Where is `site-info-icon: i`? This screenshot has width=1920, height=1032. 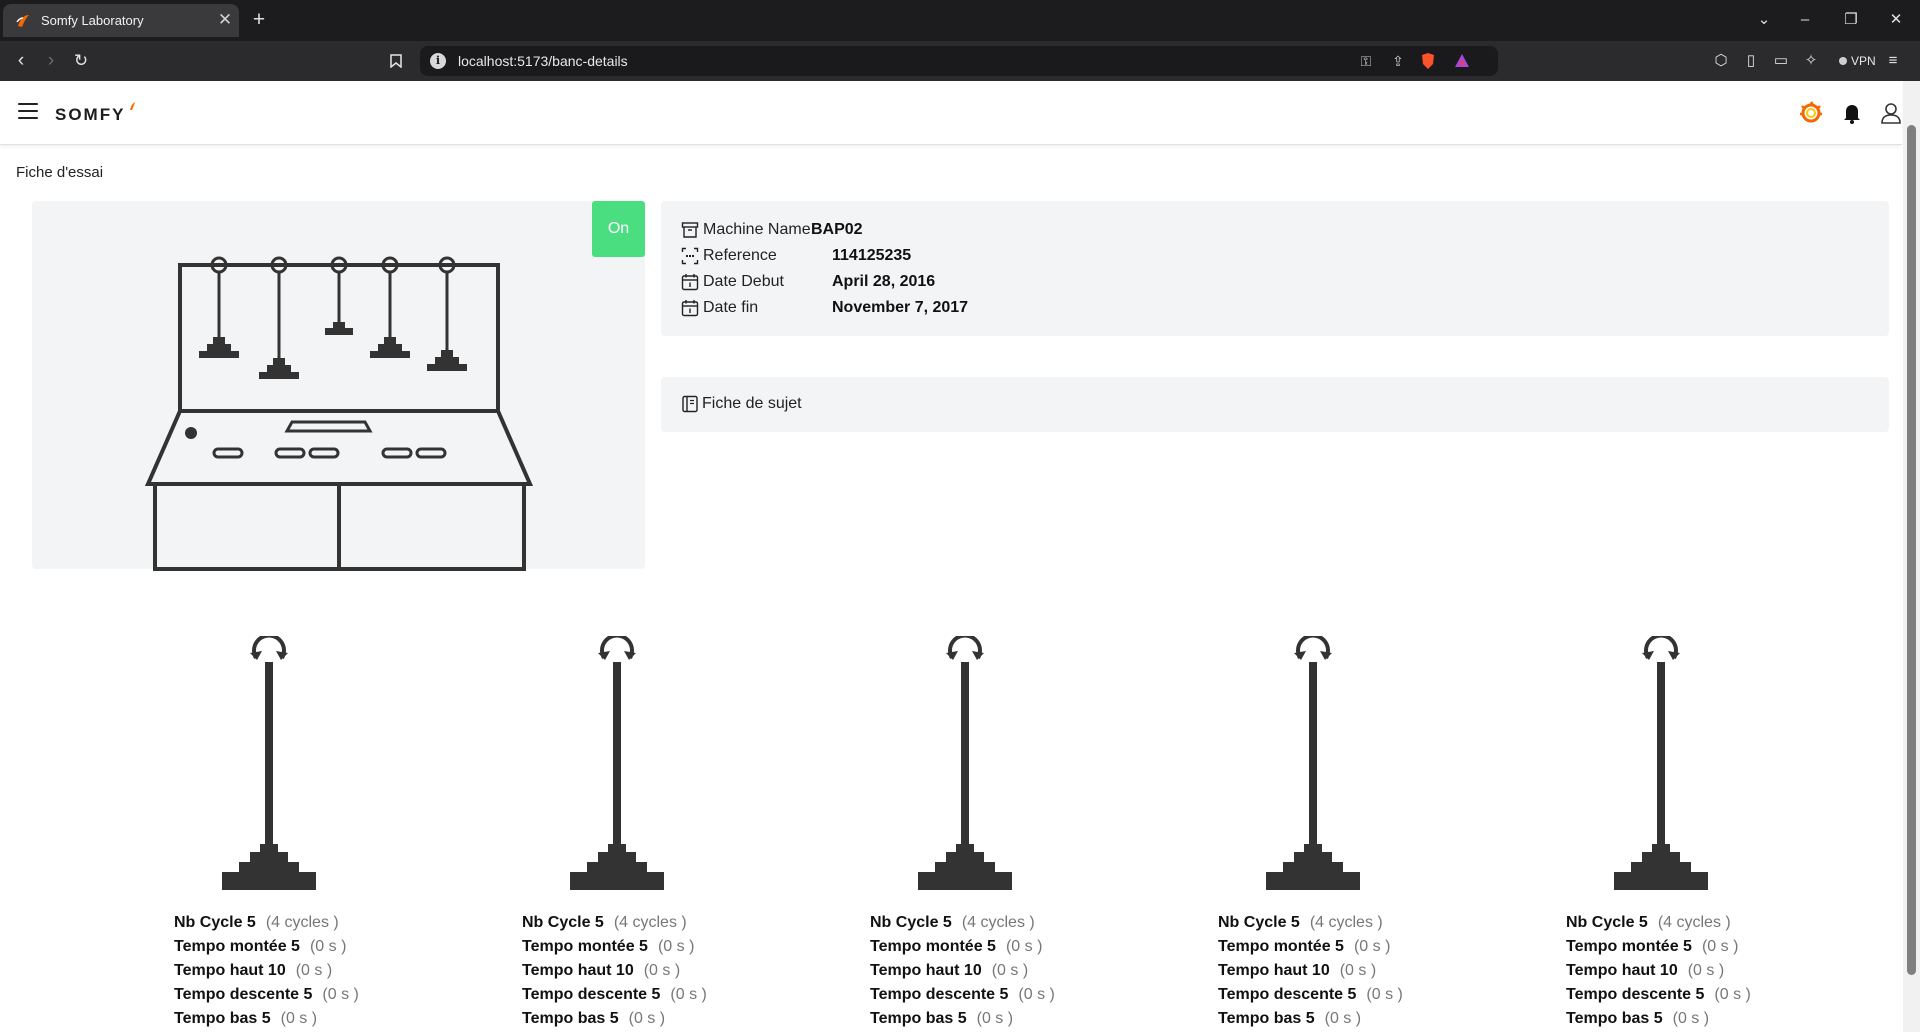
site-info-icon: i is located at coordinates (438, 61).